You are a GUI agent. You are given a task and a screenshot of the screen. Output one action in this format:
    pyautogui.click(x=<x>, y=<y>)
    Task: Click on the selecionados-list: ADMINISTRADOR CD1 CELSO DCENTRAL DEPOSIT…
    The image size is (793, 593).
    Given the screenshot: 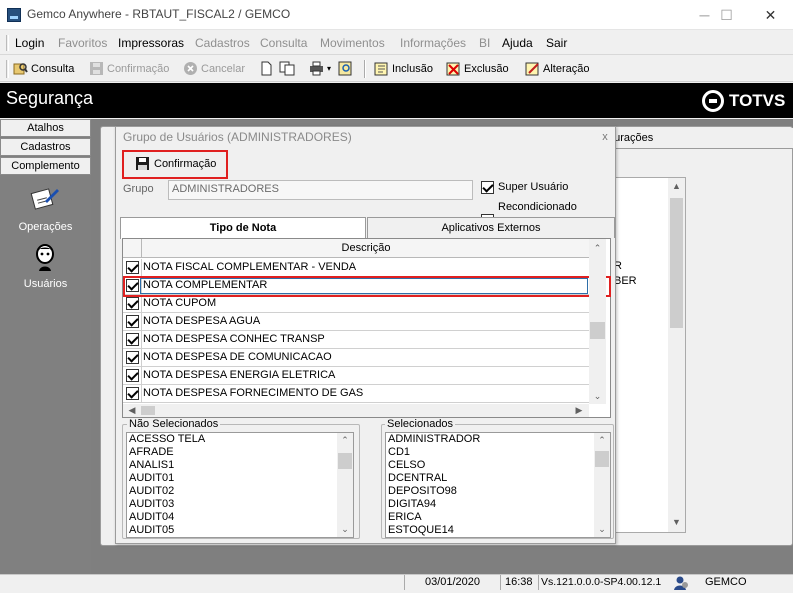 What is the action you would take?
    pyautogui.click(x=498, y=485)
    